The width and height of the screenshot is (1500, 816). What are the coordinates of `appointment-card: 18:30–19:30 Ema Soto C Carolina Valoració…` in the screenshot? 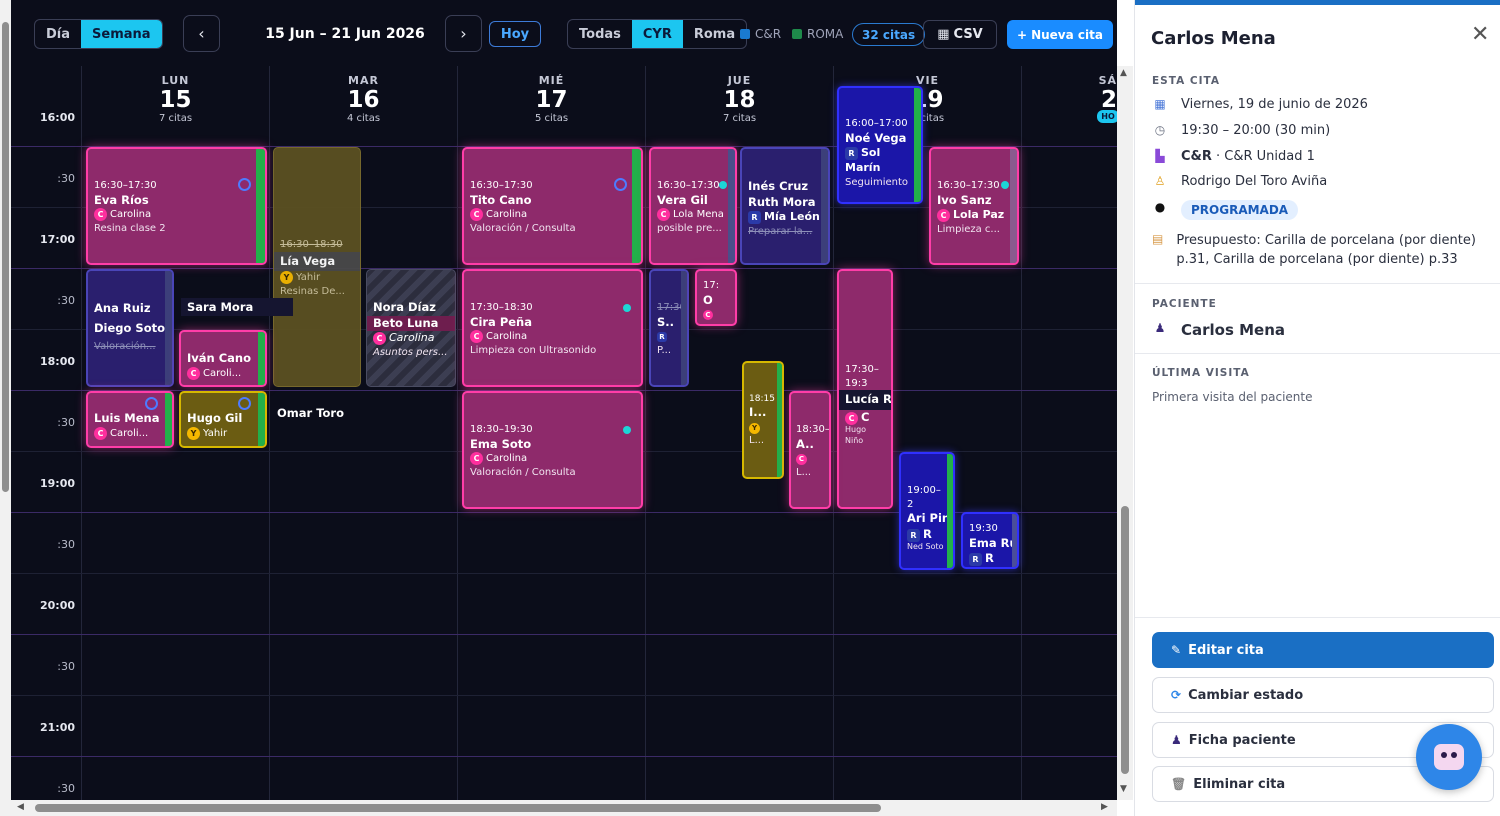 It's located at (552, 450).